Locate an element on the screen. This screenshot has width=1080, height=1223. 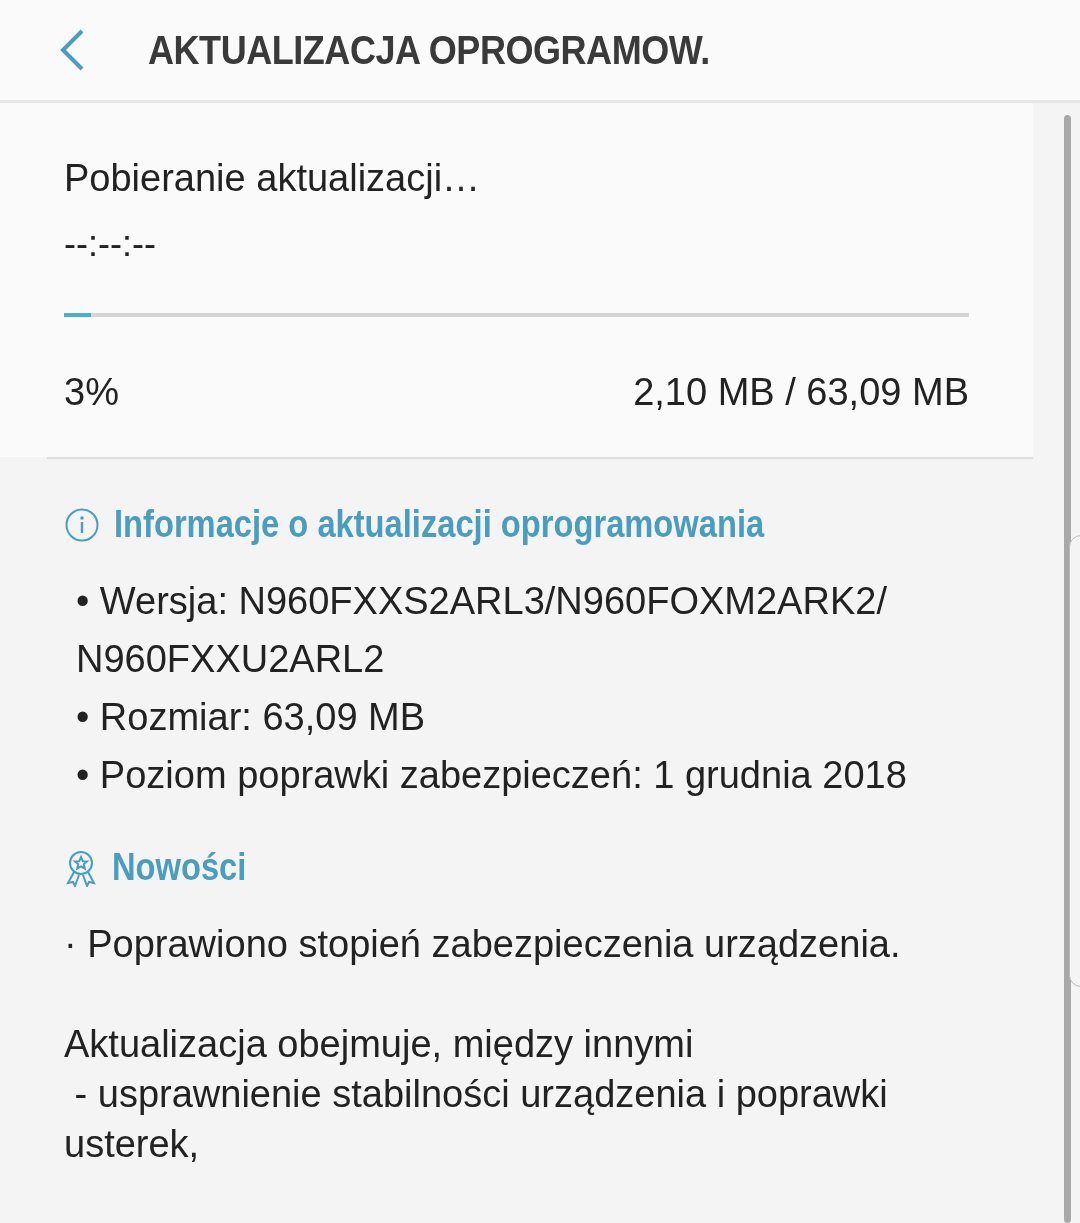
remaining-time: --:--:-- is located at coordinates (110, 244).